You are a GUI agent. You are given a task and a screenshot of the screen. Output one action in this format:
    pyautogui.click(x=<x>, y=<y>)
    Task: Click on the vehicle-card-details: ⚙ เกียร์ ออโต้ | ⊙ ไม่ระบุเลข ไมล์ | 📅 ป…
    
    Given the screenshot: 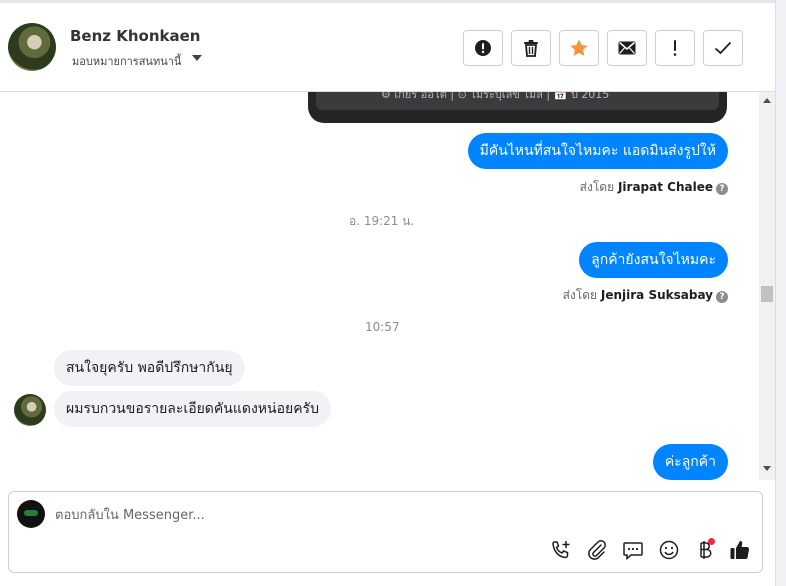 What is the action you would take?
    pyautogui.click(x=517, y=101)
    